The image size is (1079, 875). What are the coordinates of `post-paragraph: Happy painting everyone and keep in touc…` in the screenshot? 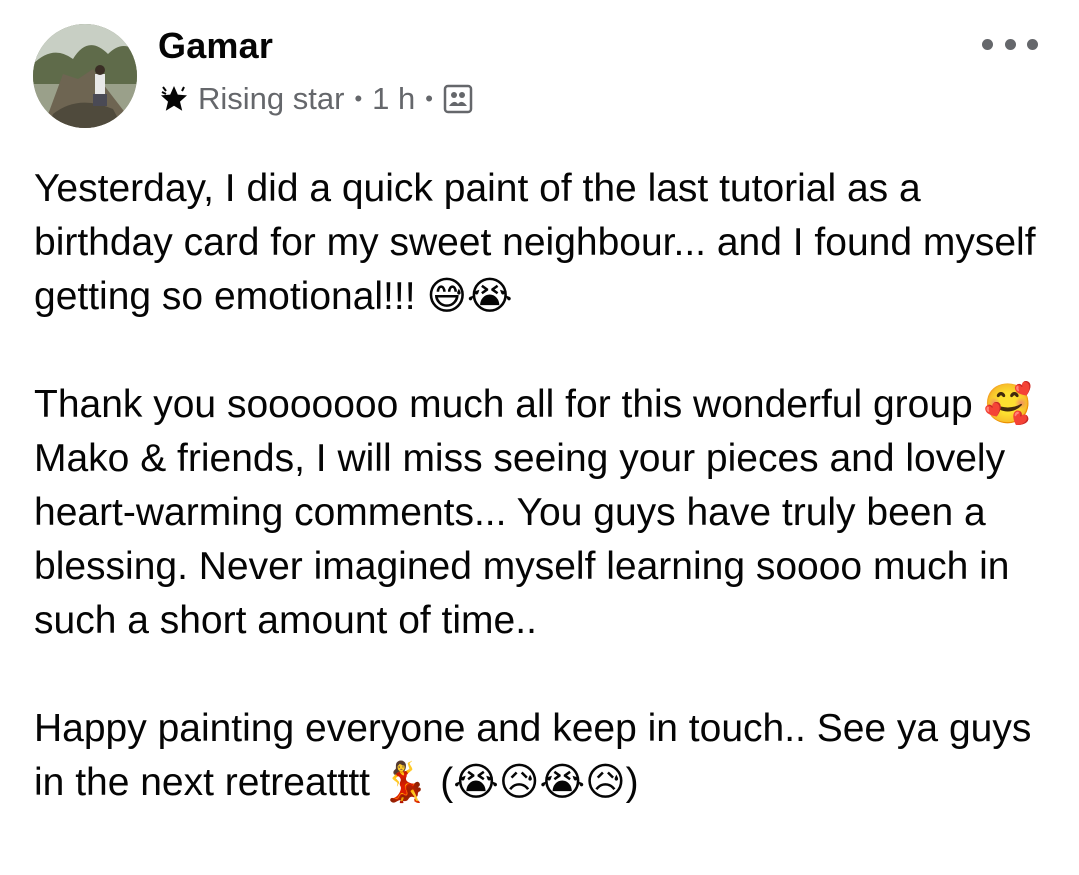 It's located at (533, 755).